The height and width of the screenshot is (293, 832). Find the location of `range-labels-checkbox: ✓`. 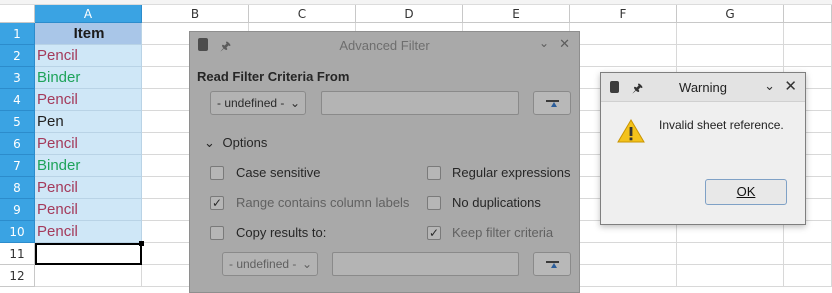

range-labels-checkbox: ✓ is located at coordinates (217, 203).